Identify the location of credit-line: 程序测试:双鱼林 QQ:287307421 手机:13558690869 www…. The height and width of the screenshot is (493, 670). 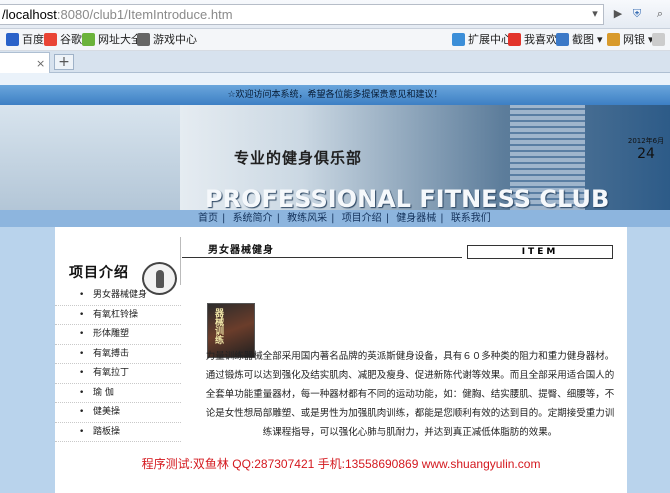
(341, 464).